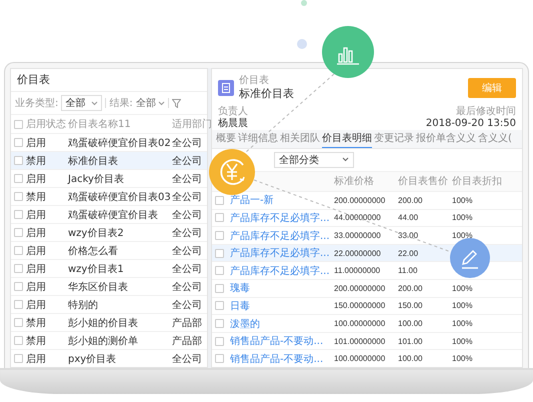 This screenshot has height=402, width=533. What do you see at coordinates (36, 197) in the screenshot?
I see `table-cell-text: 禁用` at bounding box center [36, 197].